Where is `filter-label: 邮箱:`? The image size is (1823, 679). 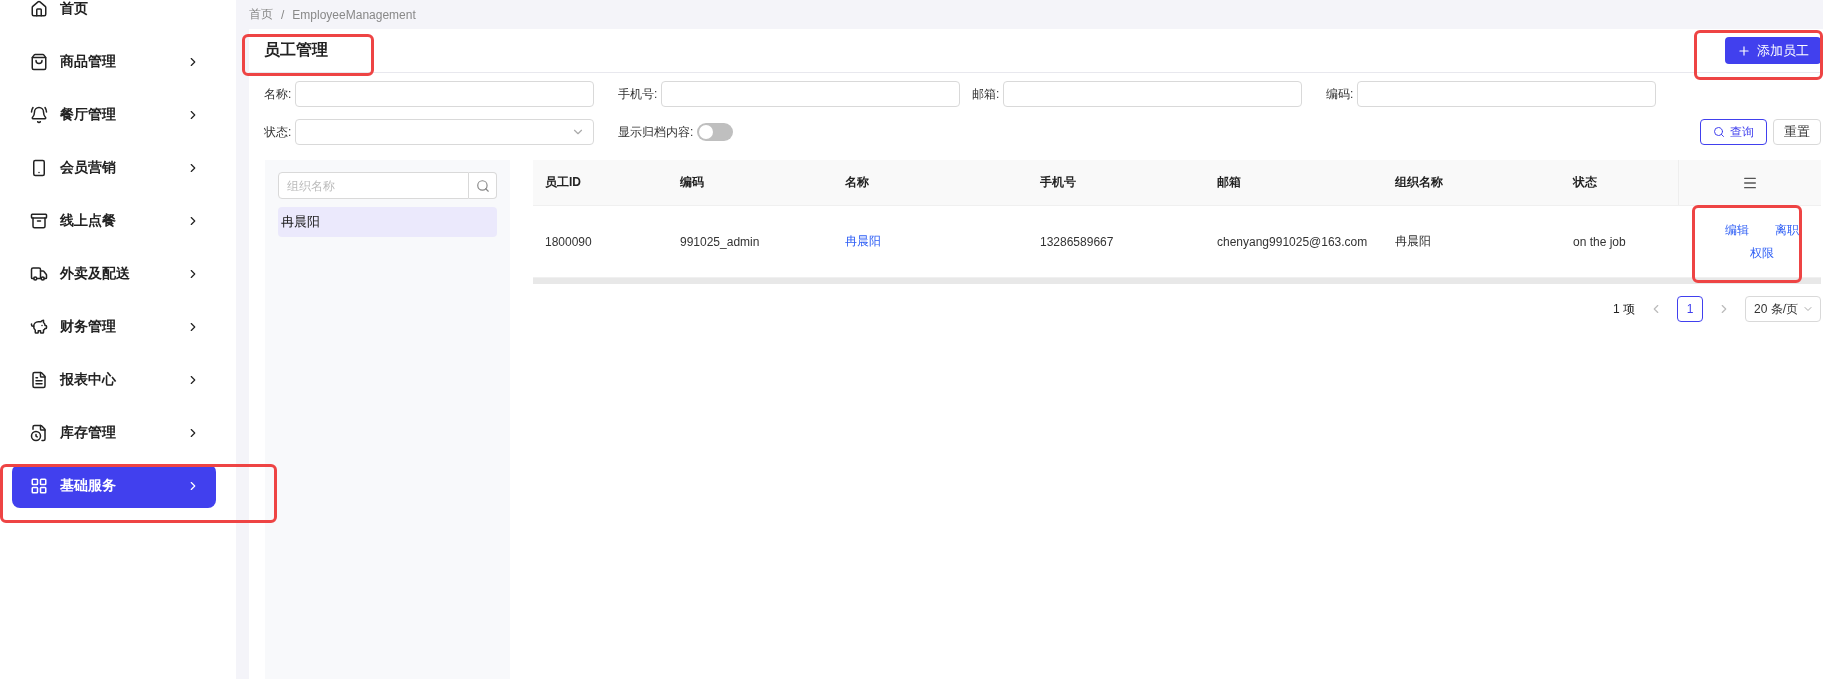
filter-label: 邮箱: is located at coordinates (986, 94).